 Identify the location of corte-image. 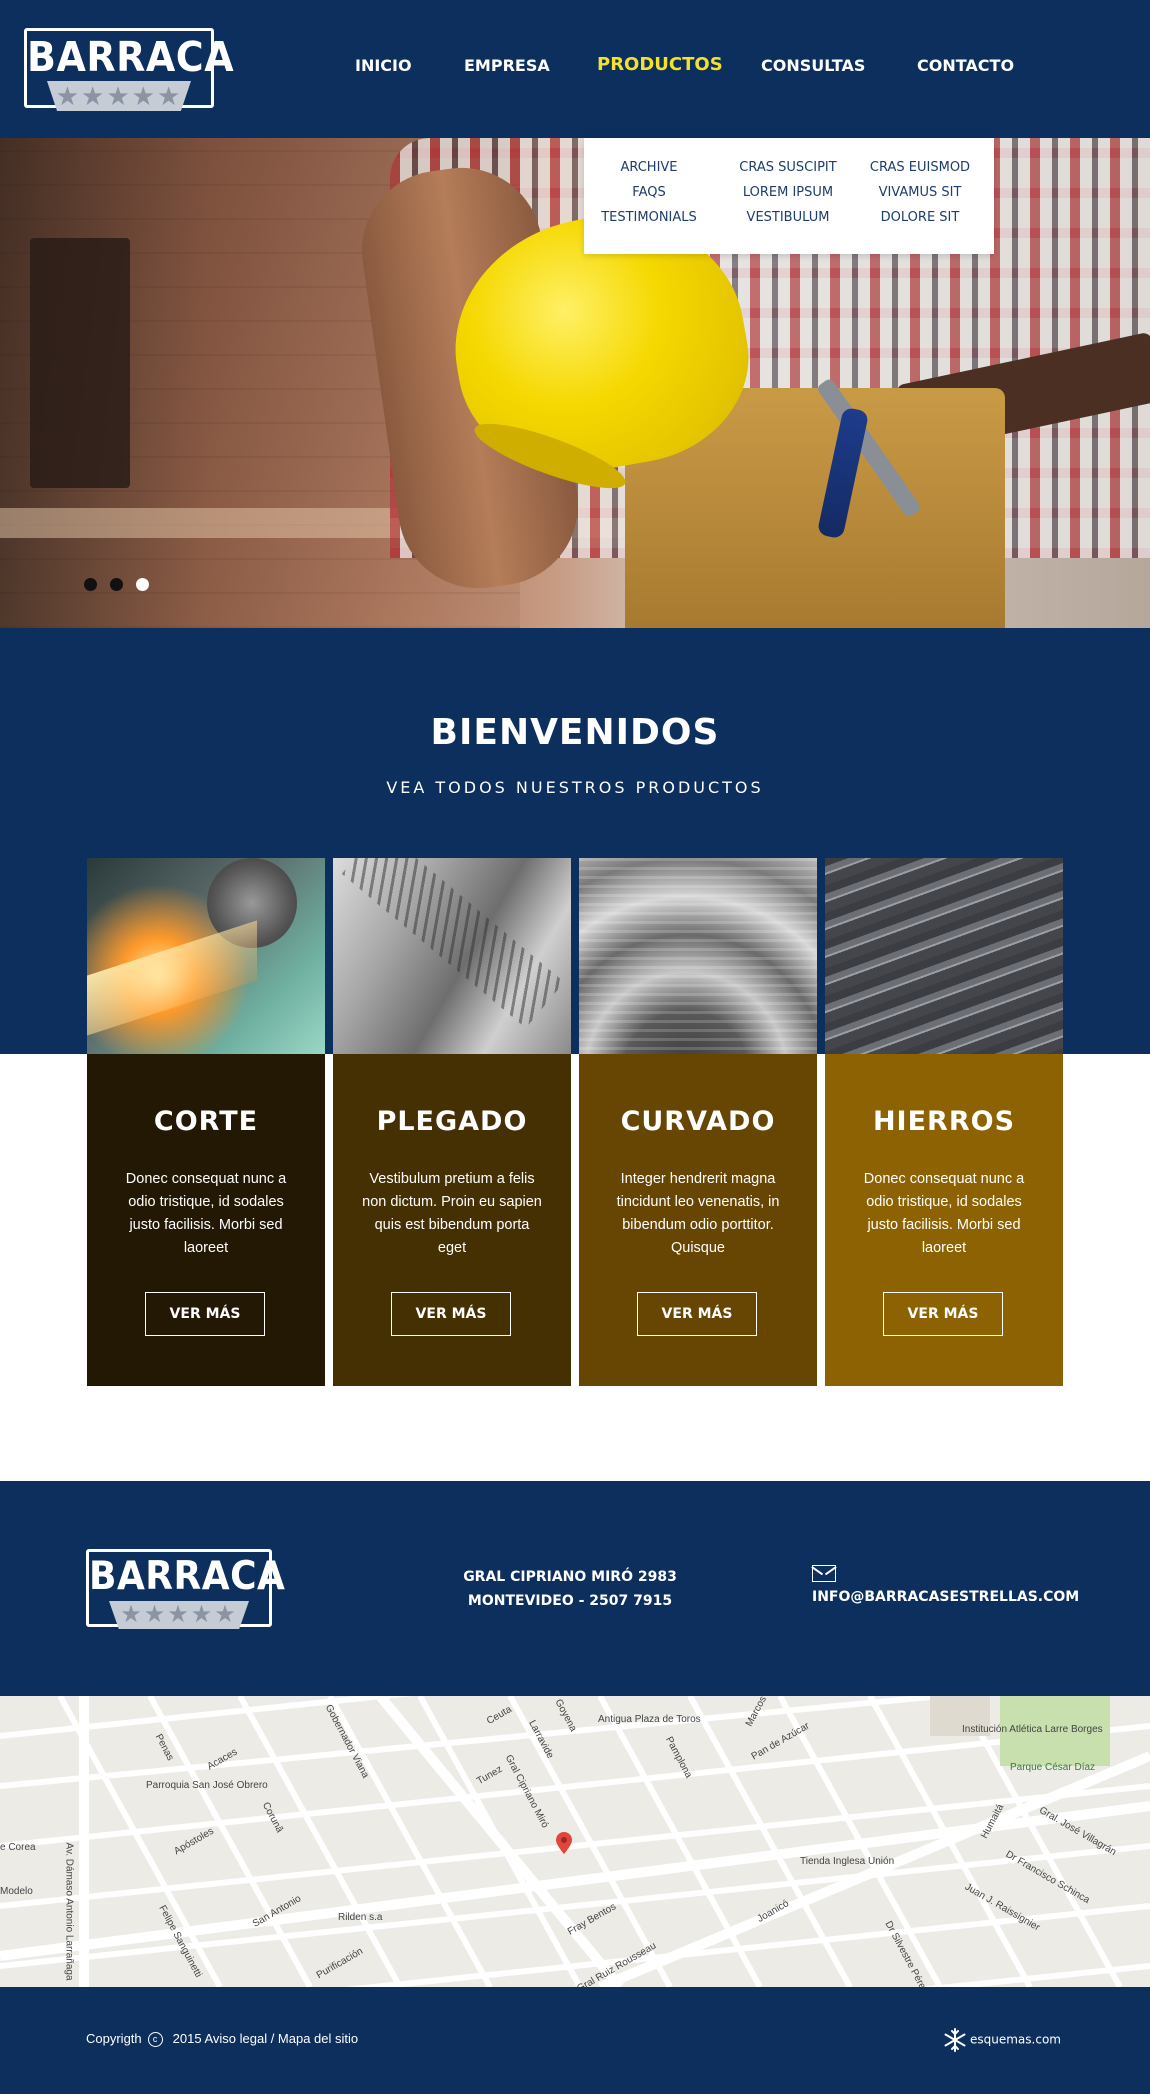
(206, 956).